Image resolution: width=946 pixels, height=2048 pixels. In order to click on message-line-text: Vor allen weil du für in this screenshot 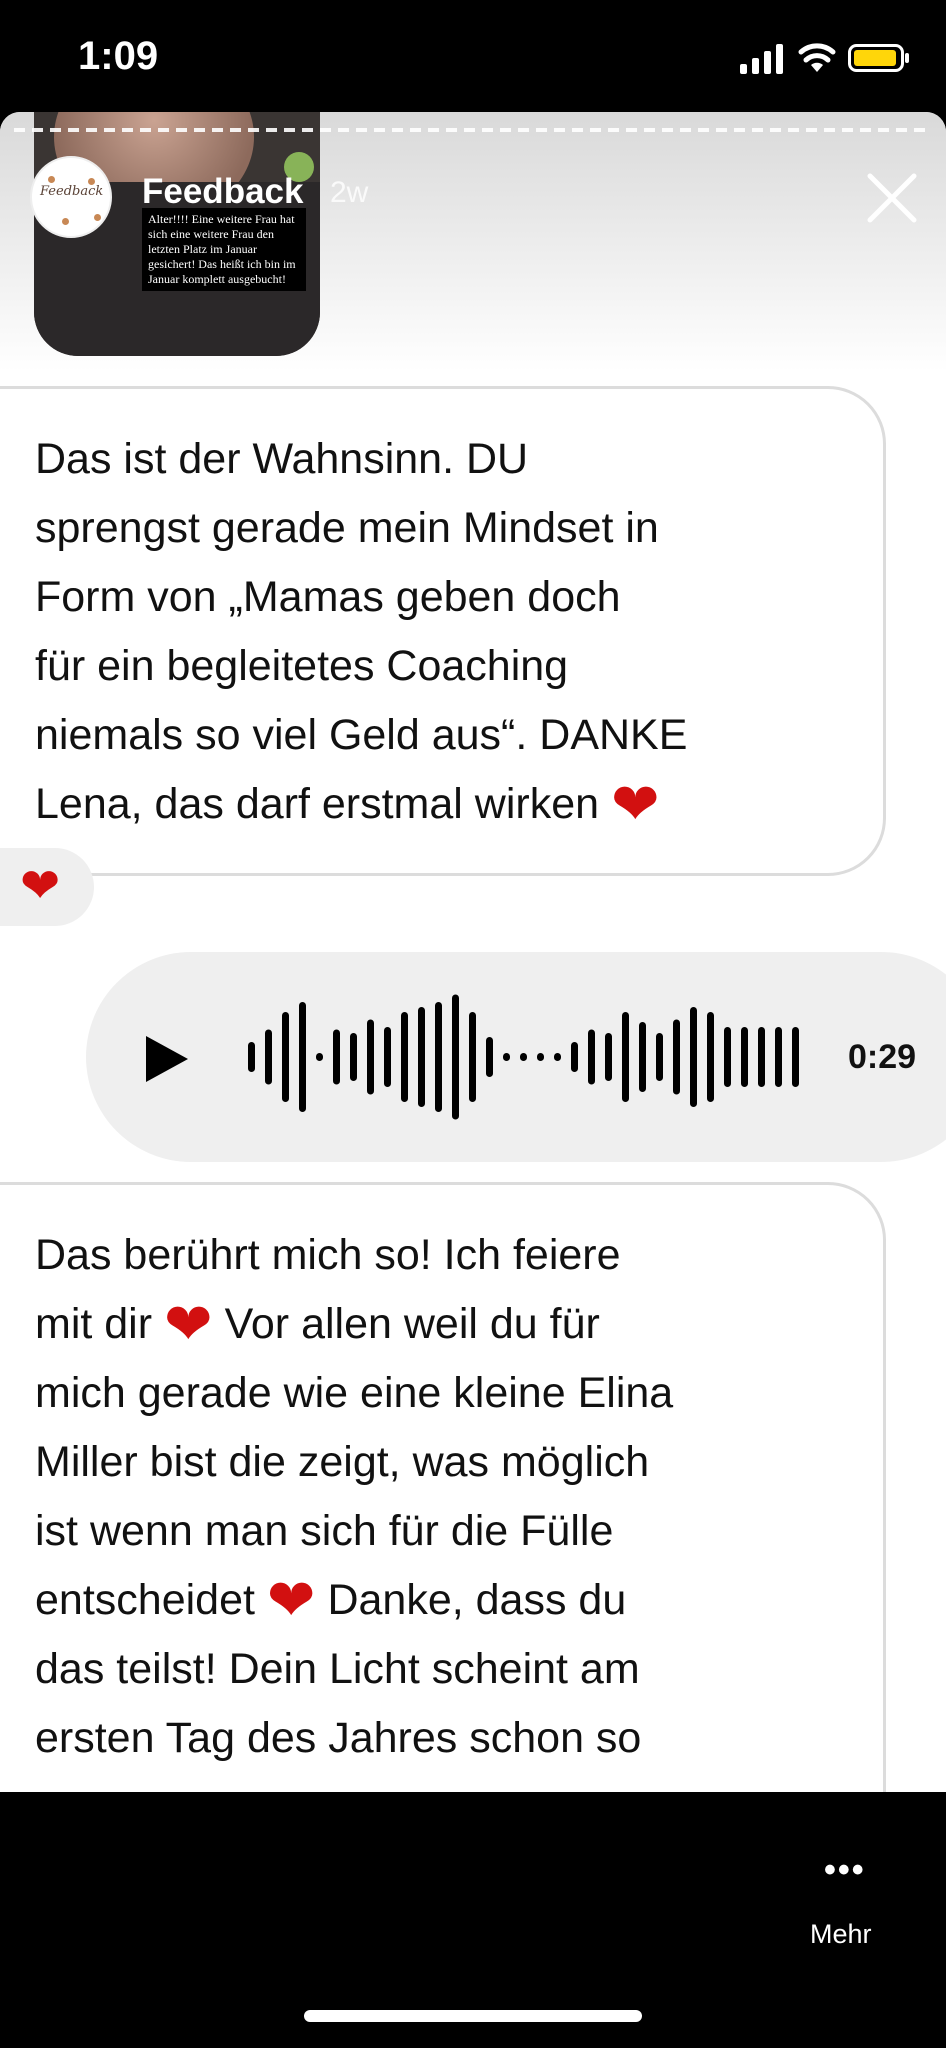, I will do `click(412, 1324)`.